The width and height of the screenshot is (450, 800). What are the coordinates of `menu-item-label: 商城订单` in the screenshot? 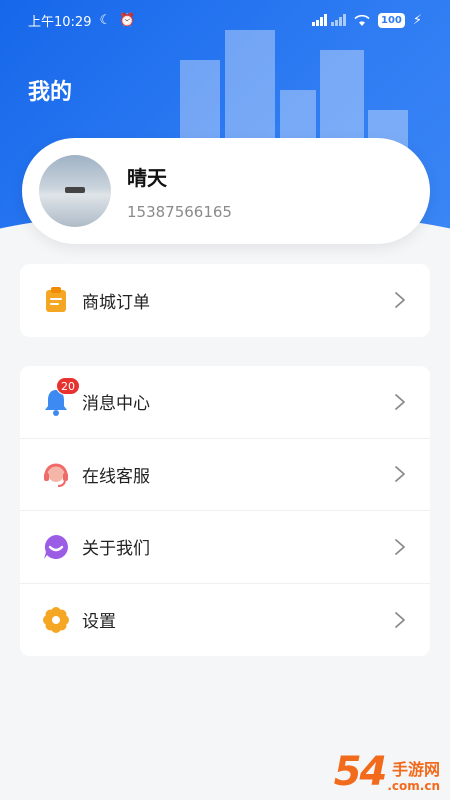 It's located at (116, 302).